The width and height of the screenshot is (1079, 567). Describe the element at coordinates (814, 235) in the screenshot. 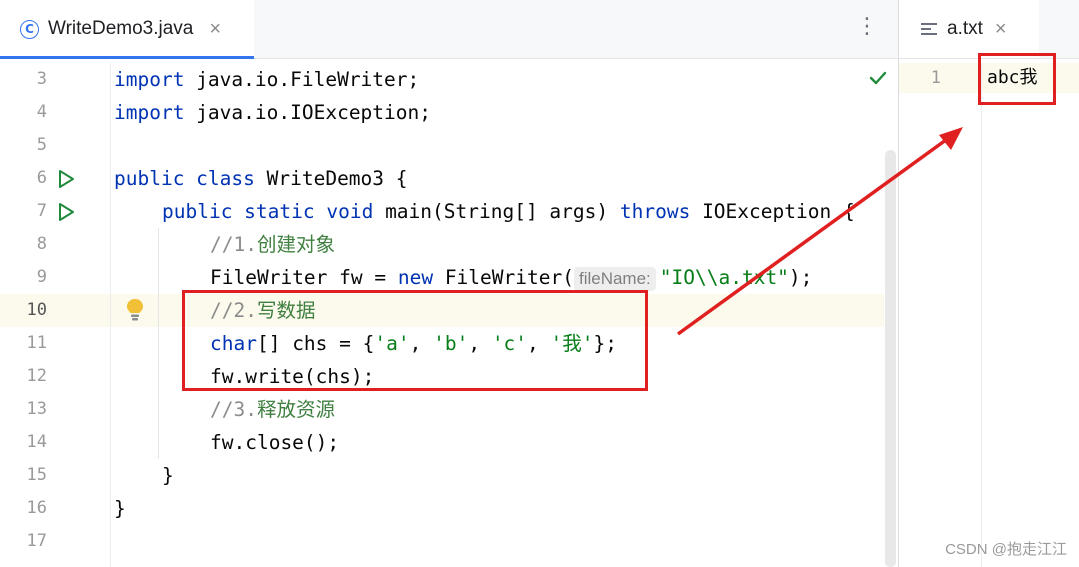

I see `arrow-line` at that location.